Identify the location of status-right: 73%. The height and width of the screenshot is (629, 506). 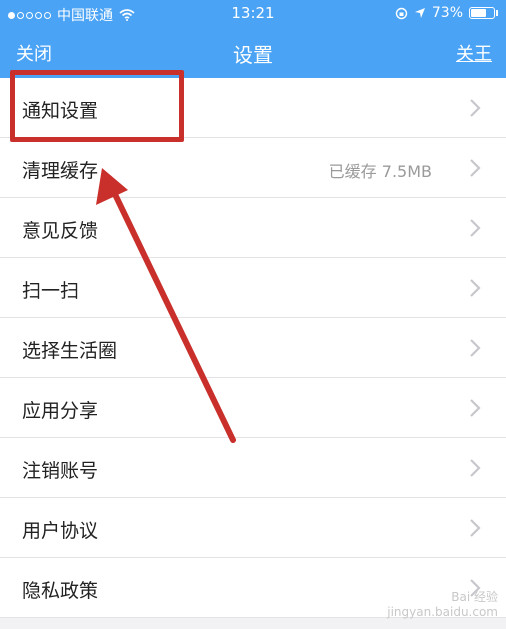
(446, 13).